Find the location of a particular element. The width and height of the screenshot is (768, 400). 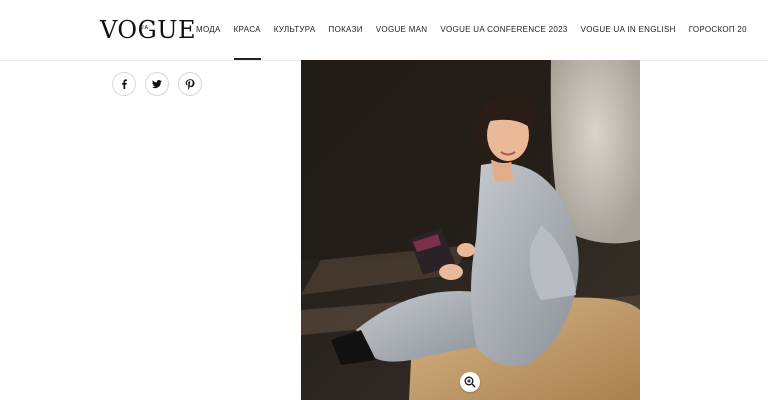

facebook-icon is located at coordinates (124, 84).